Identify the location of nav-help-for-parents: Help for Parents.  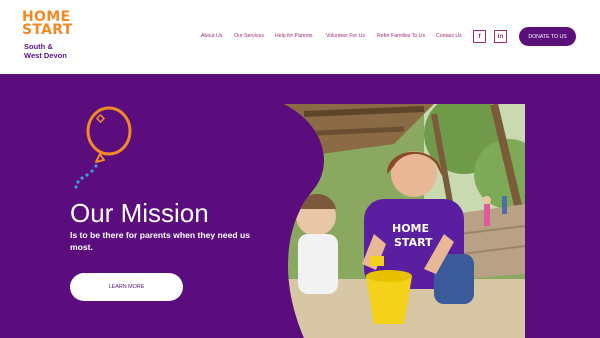
(293, 36).